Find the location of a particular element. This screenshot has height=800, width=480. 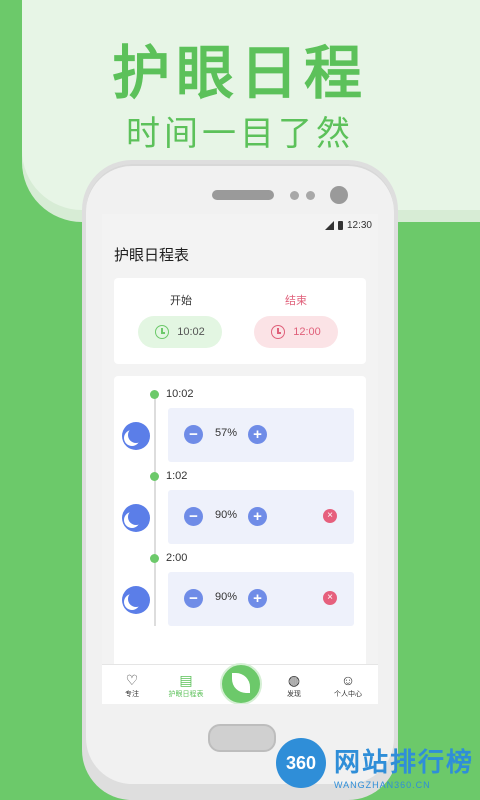

tab-discover: ◍ 发现 is located at coordinates (294, 685).